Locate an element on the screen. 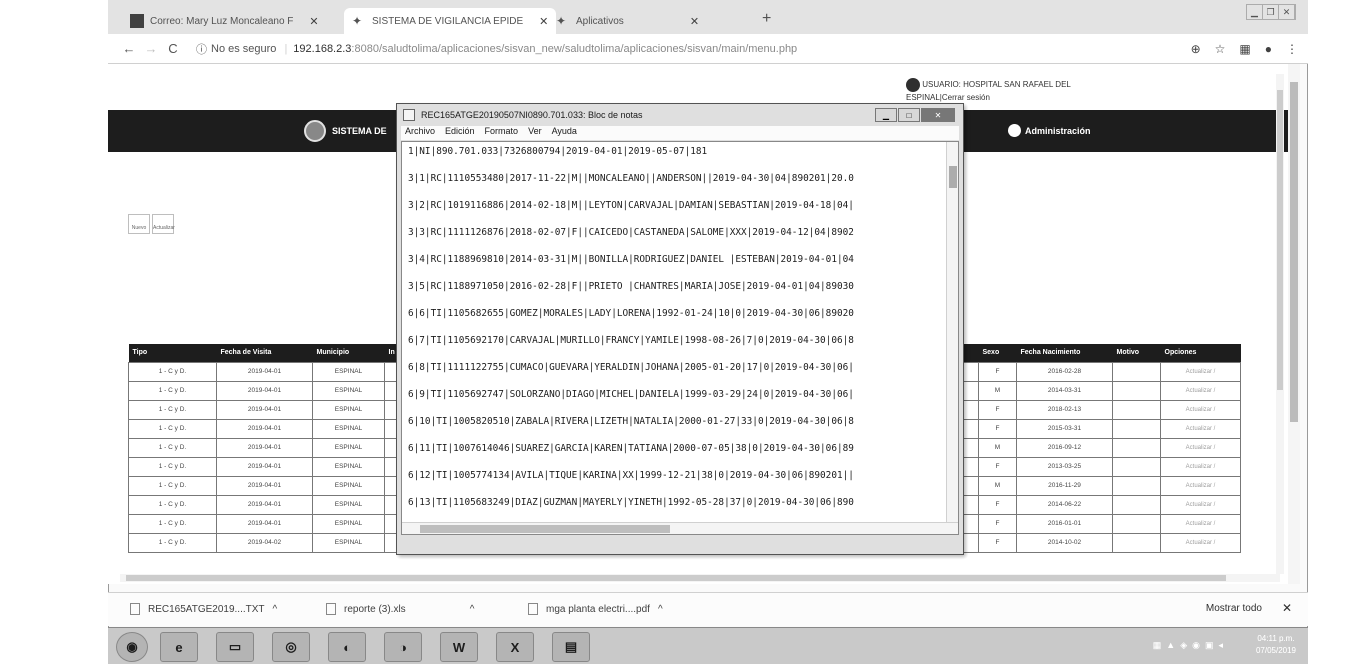 The width and height of the screenshot is (1357, 664). browser-icon: ◑ is located at coordinates (403, 647).